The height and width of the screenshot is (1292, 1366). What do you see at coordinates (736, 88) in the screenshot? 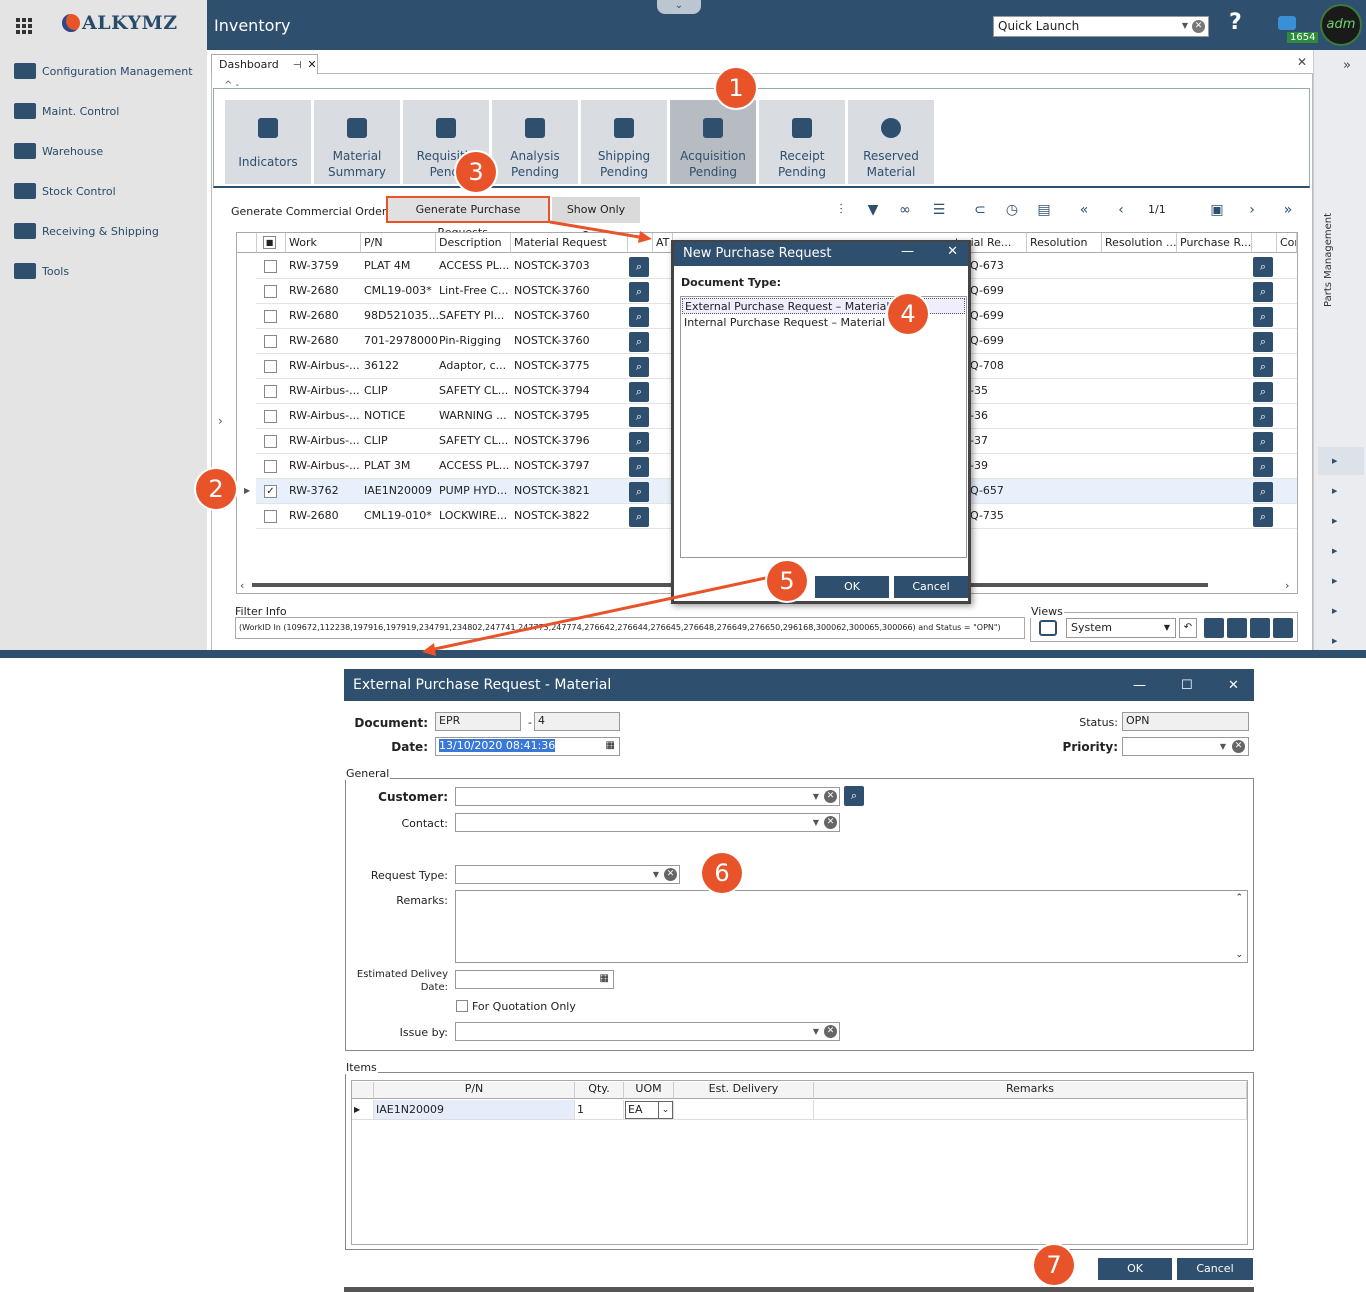
I see `step-marker-1: 1` at bounding box center [736, 88].